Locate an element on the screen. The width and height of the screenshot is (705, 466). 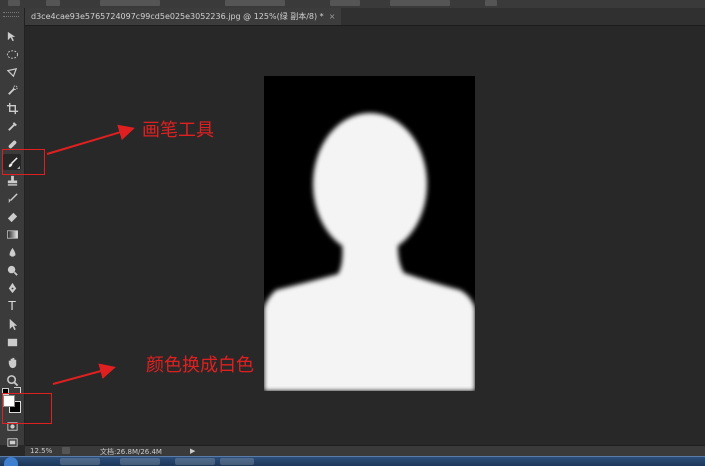
close-icon: × is located at coordinates (332, 16).